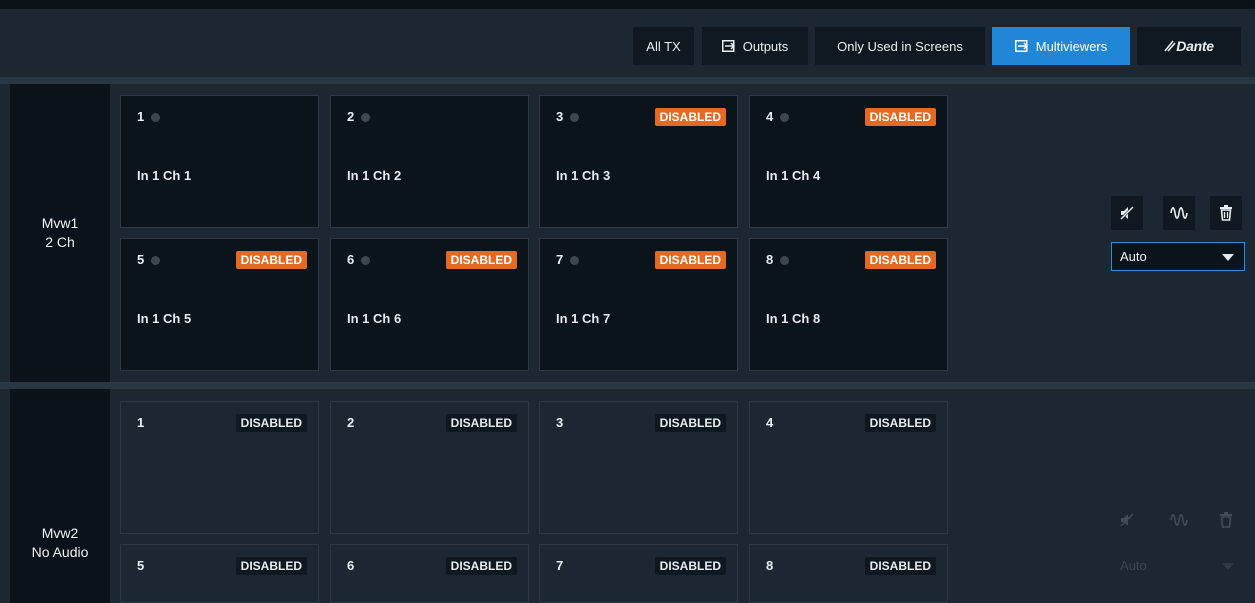  Describe the element at coordinates (429, 467) in the screenshot. I see `audio-slot-tile: 2 DISABLED` at that location.